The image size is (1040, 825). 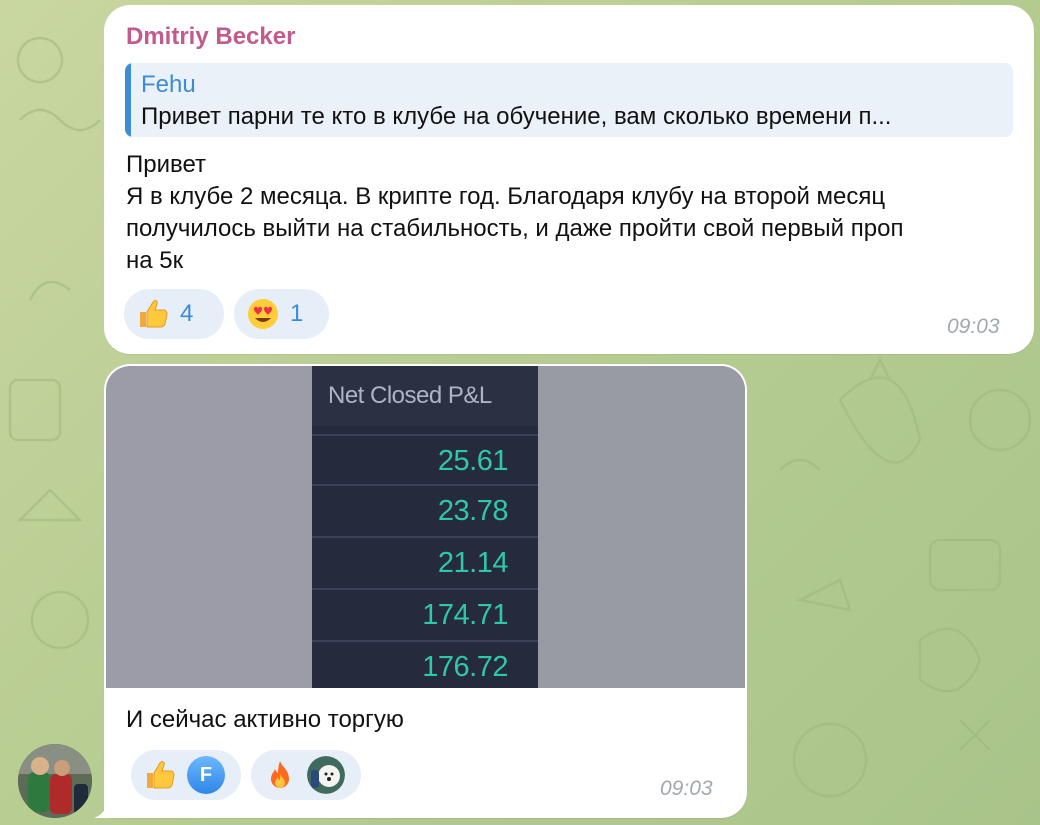 What do you see at coordinates (166, 164) in the screenshot?
I see `message-line: Привет` at bounding box center [166, 164].